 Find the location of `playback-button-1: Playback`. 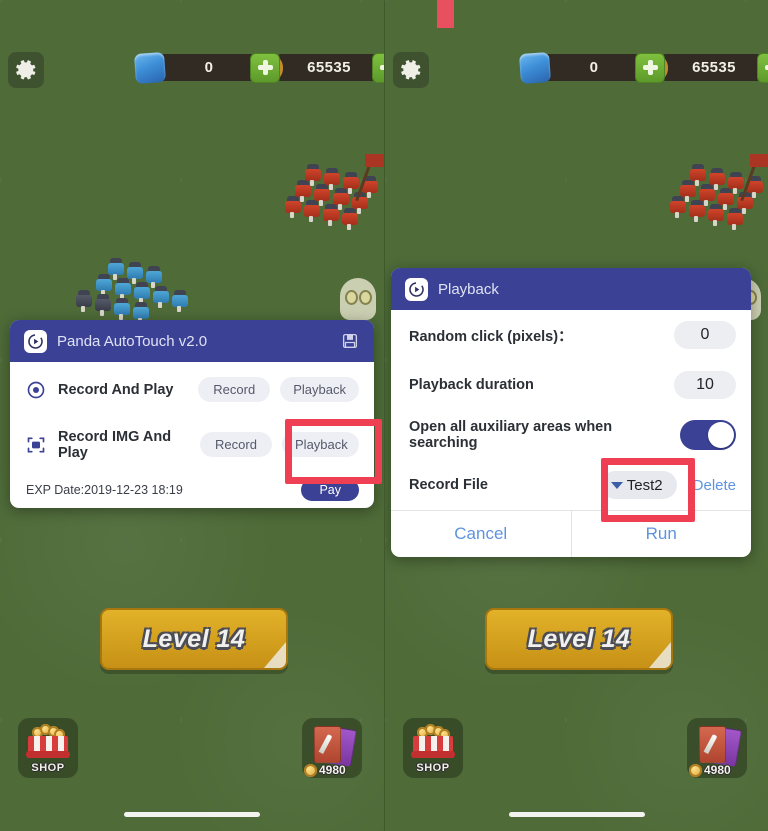

playback-button-1: Playback is located at coordinates (319, 389).